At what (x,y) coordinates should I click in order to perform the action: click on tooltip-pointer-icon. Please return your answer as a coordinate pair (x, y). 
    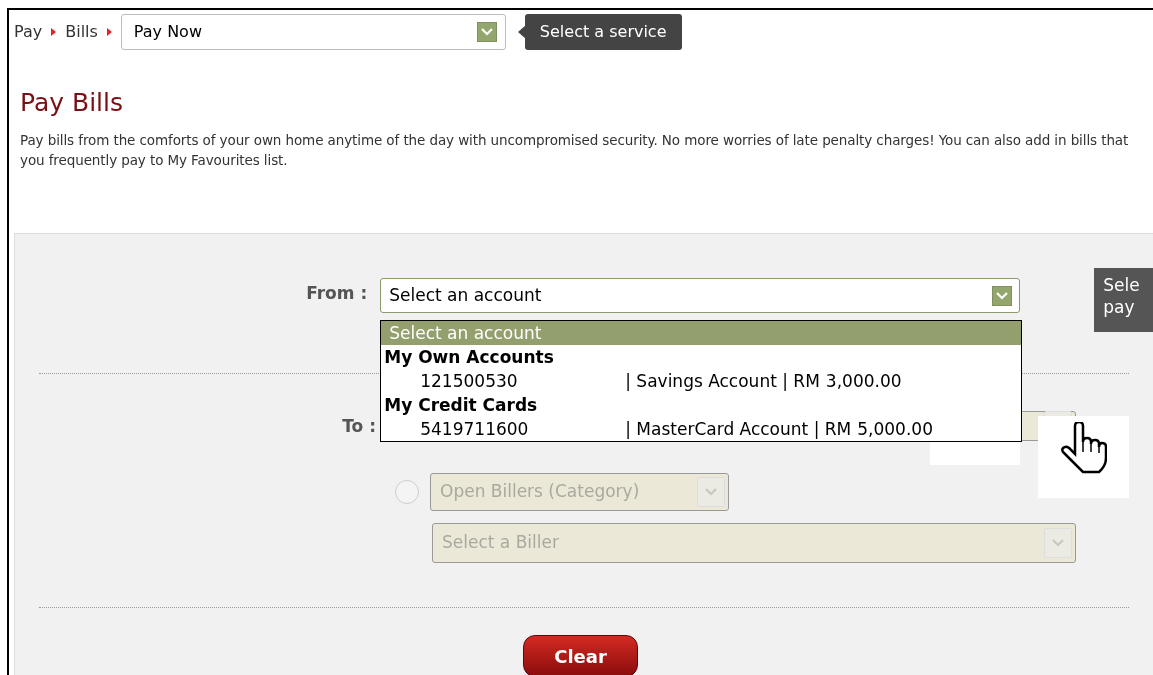
    Looking at the image, I should click on (521, 32).